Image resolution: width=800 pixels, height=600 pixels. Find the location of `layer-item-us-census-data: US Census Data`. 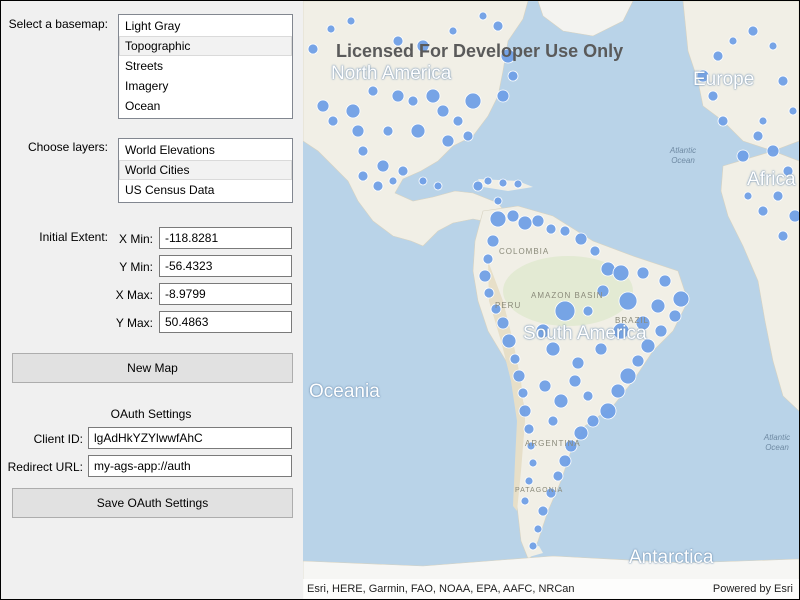

layer-item-us-census-data: US Census Data is located at coordinates (205, 190).